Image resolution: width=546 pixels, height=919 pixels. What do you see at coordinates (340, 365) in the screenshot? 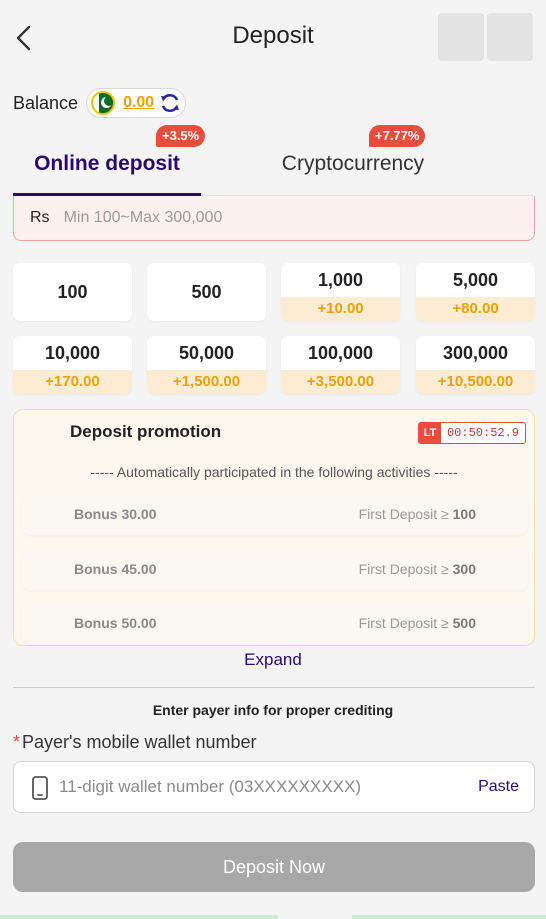
I see `amount-chip-100000: 100,000 +3,500.00` at bounding box center [340, 365].